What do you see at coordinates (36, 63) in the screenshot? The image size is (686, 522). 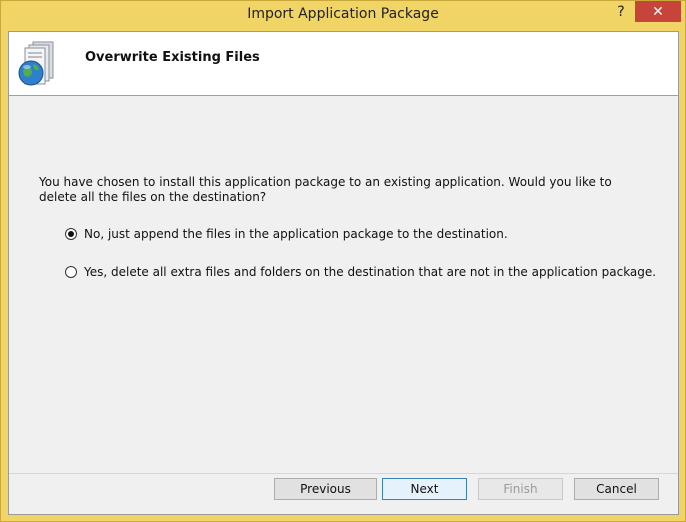 I see `package-globe-icon` at bounding box center [36, 63].